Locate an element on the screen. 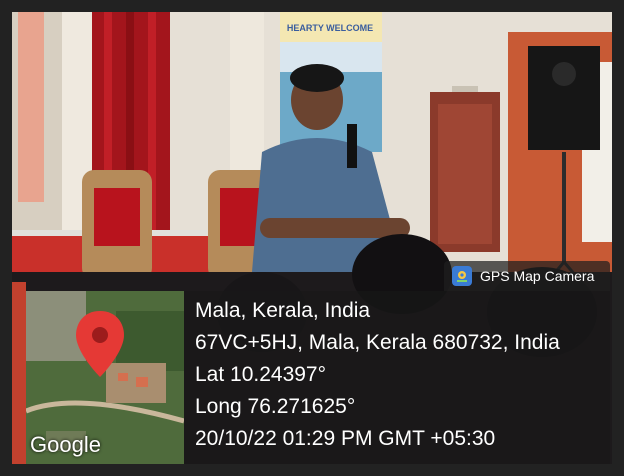 The image size is (624, 476). badge-label: GPS Map Camera is located at coordinates (537, 276).